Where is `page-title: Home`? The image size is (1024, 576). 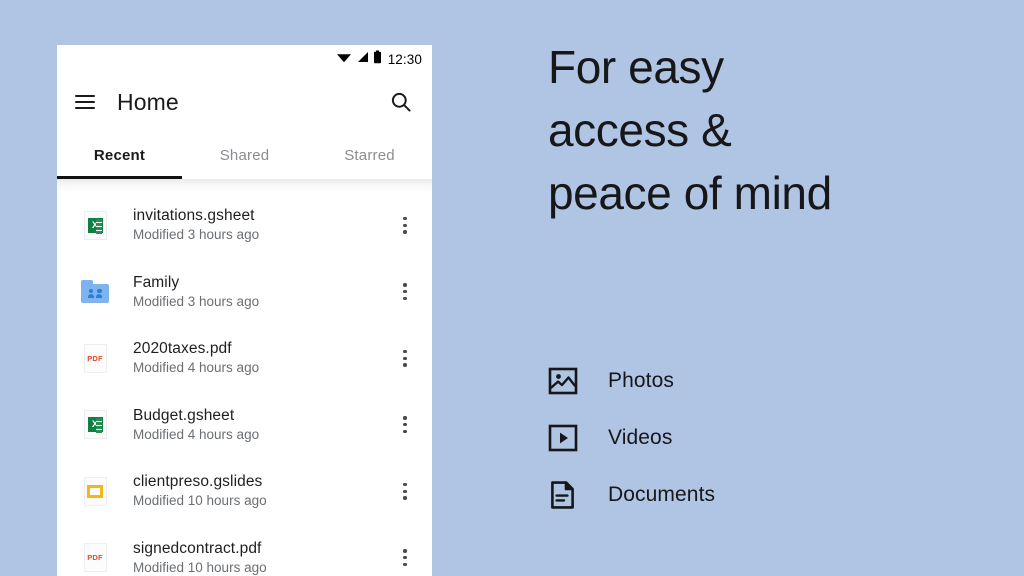
page-title: Home is located at coordinates (148, 101).